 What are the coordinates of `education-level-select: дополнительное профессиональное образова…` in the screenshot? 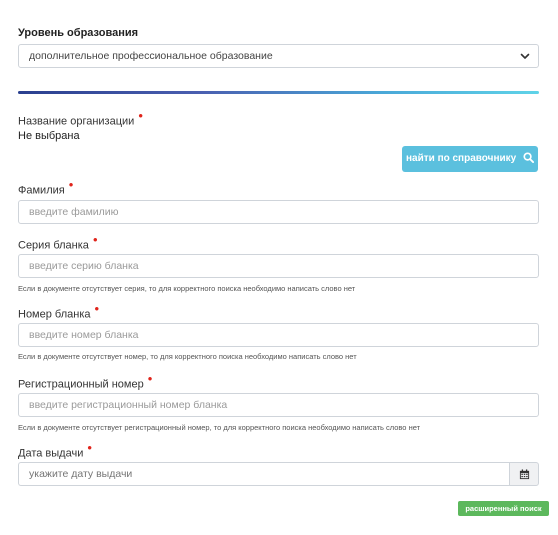 It's located at (278, 56).